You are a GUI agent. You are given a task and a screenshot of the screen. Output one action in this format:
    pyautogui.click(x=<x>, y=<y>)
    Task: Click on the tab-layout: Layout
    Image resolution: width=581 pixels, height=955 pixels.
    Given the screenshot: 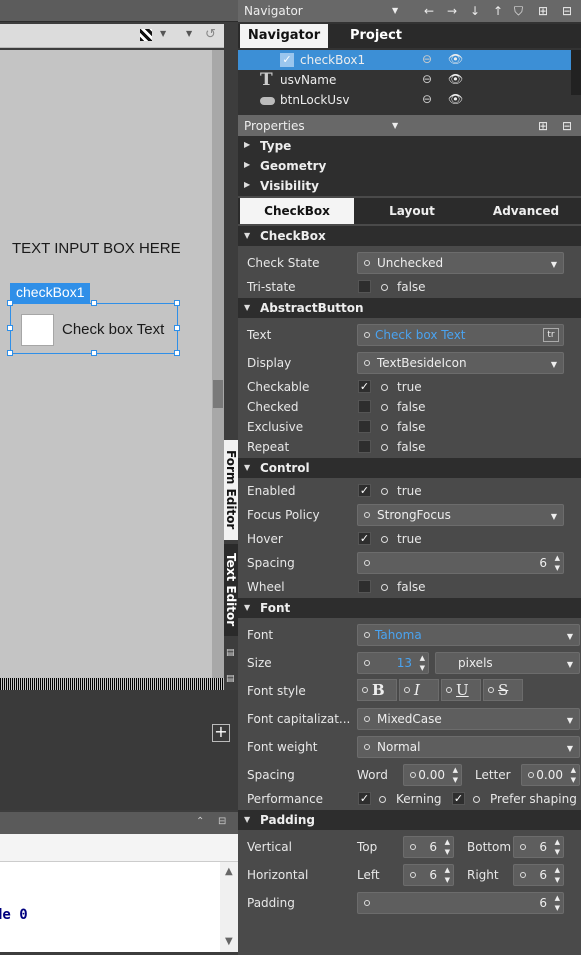 What is the action you would take?
    pyautogui.click(x=412, y=211)
    